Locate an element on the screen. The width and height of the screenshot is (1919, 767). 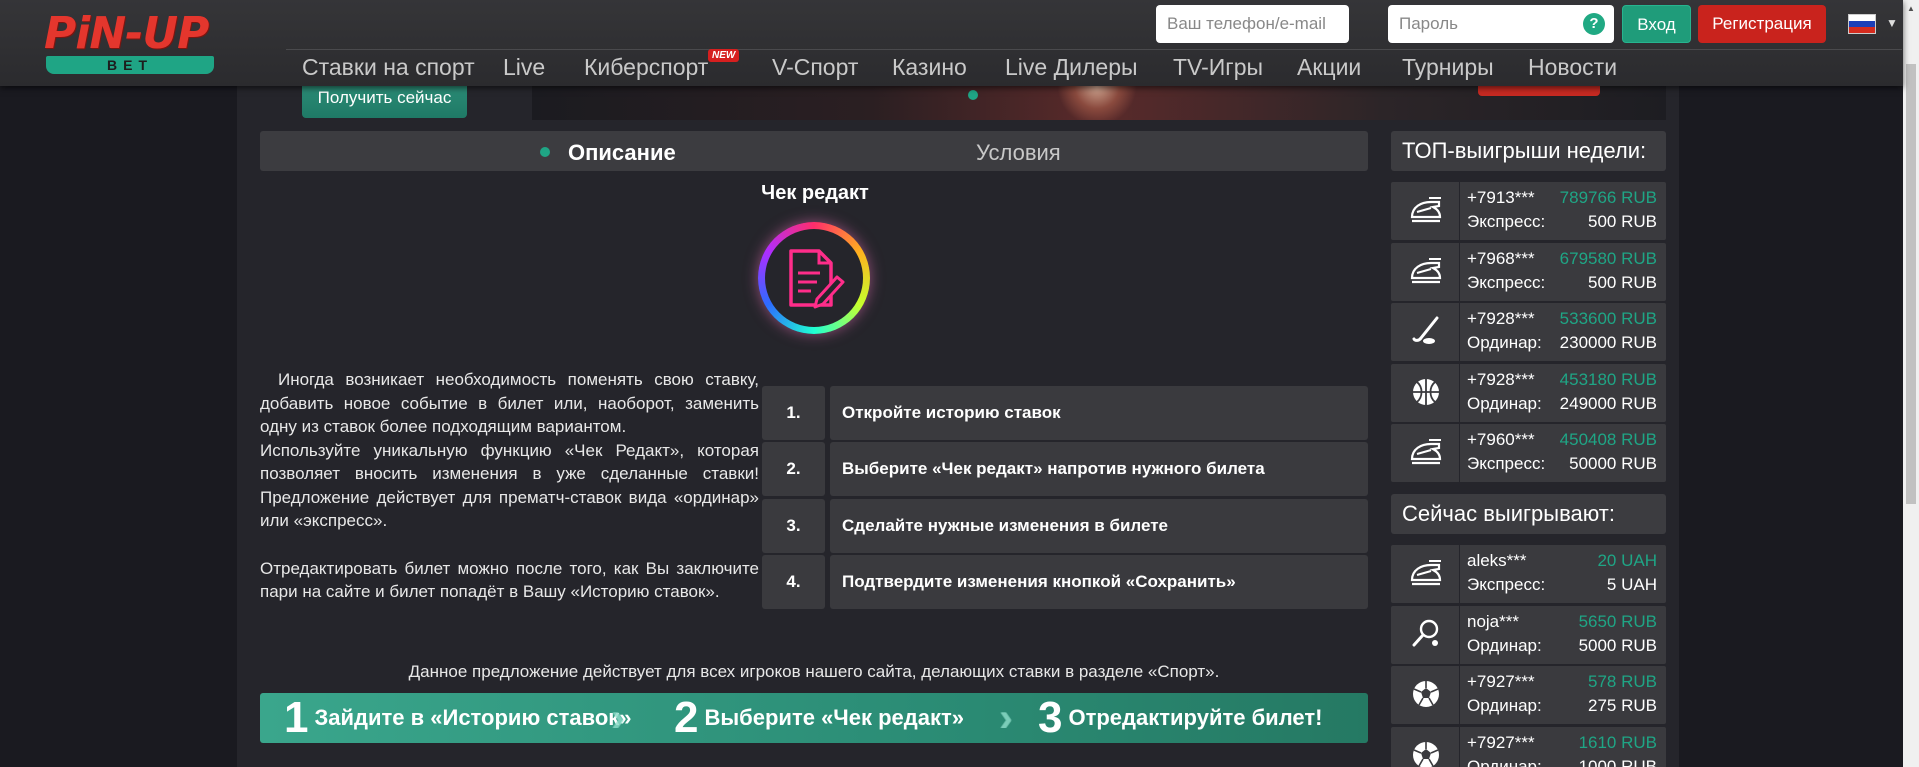
password-input: Пароль ? is located at coordinates (1501, 24).